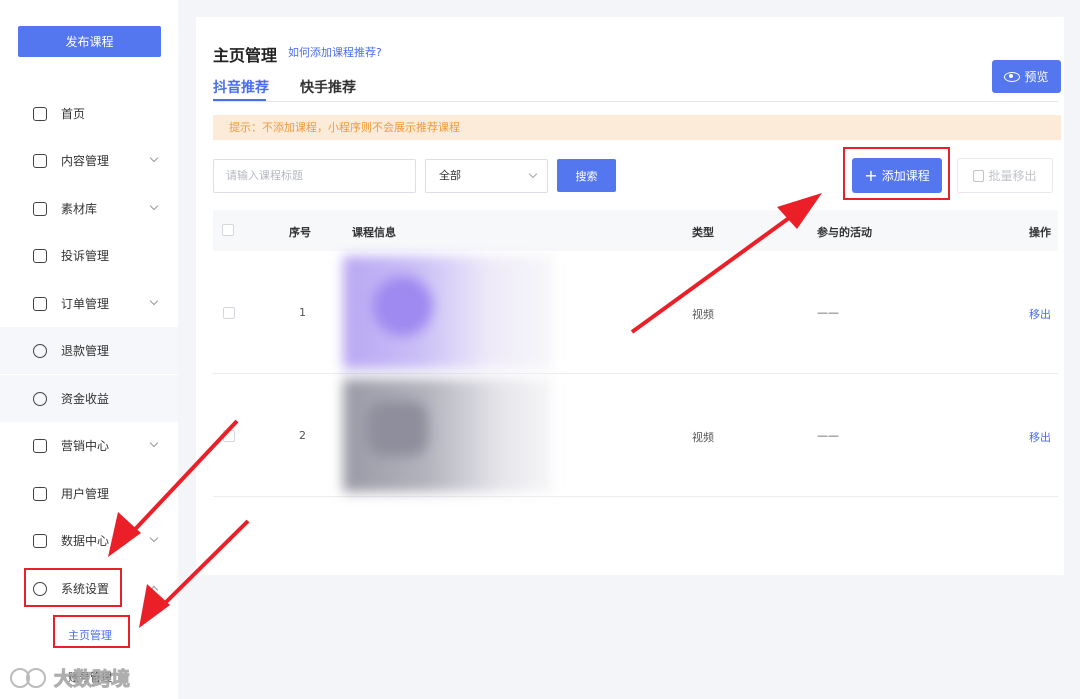 The image size is (1080, 699). I want to click on column-header: 序号, so click(300, 232).